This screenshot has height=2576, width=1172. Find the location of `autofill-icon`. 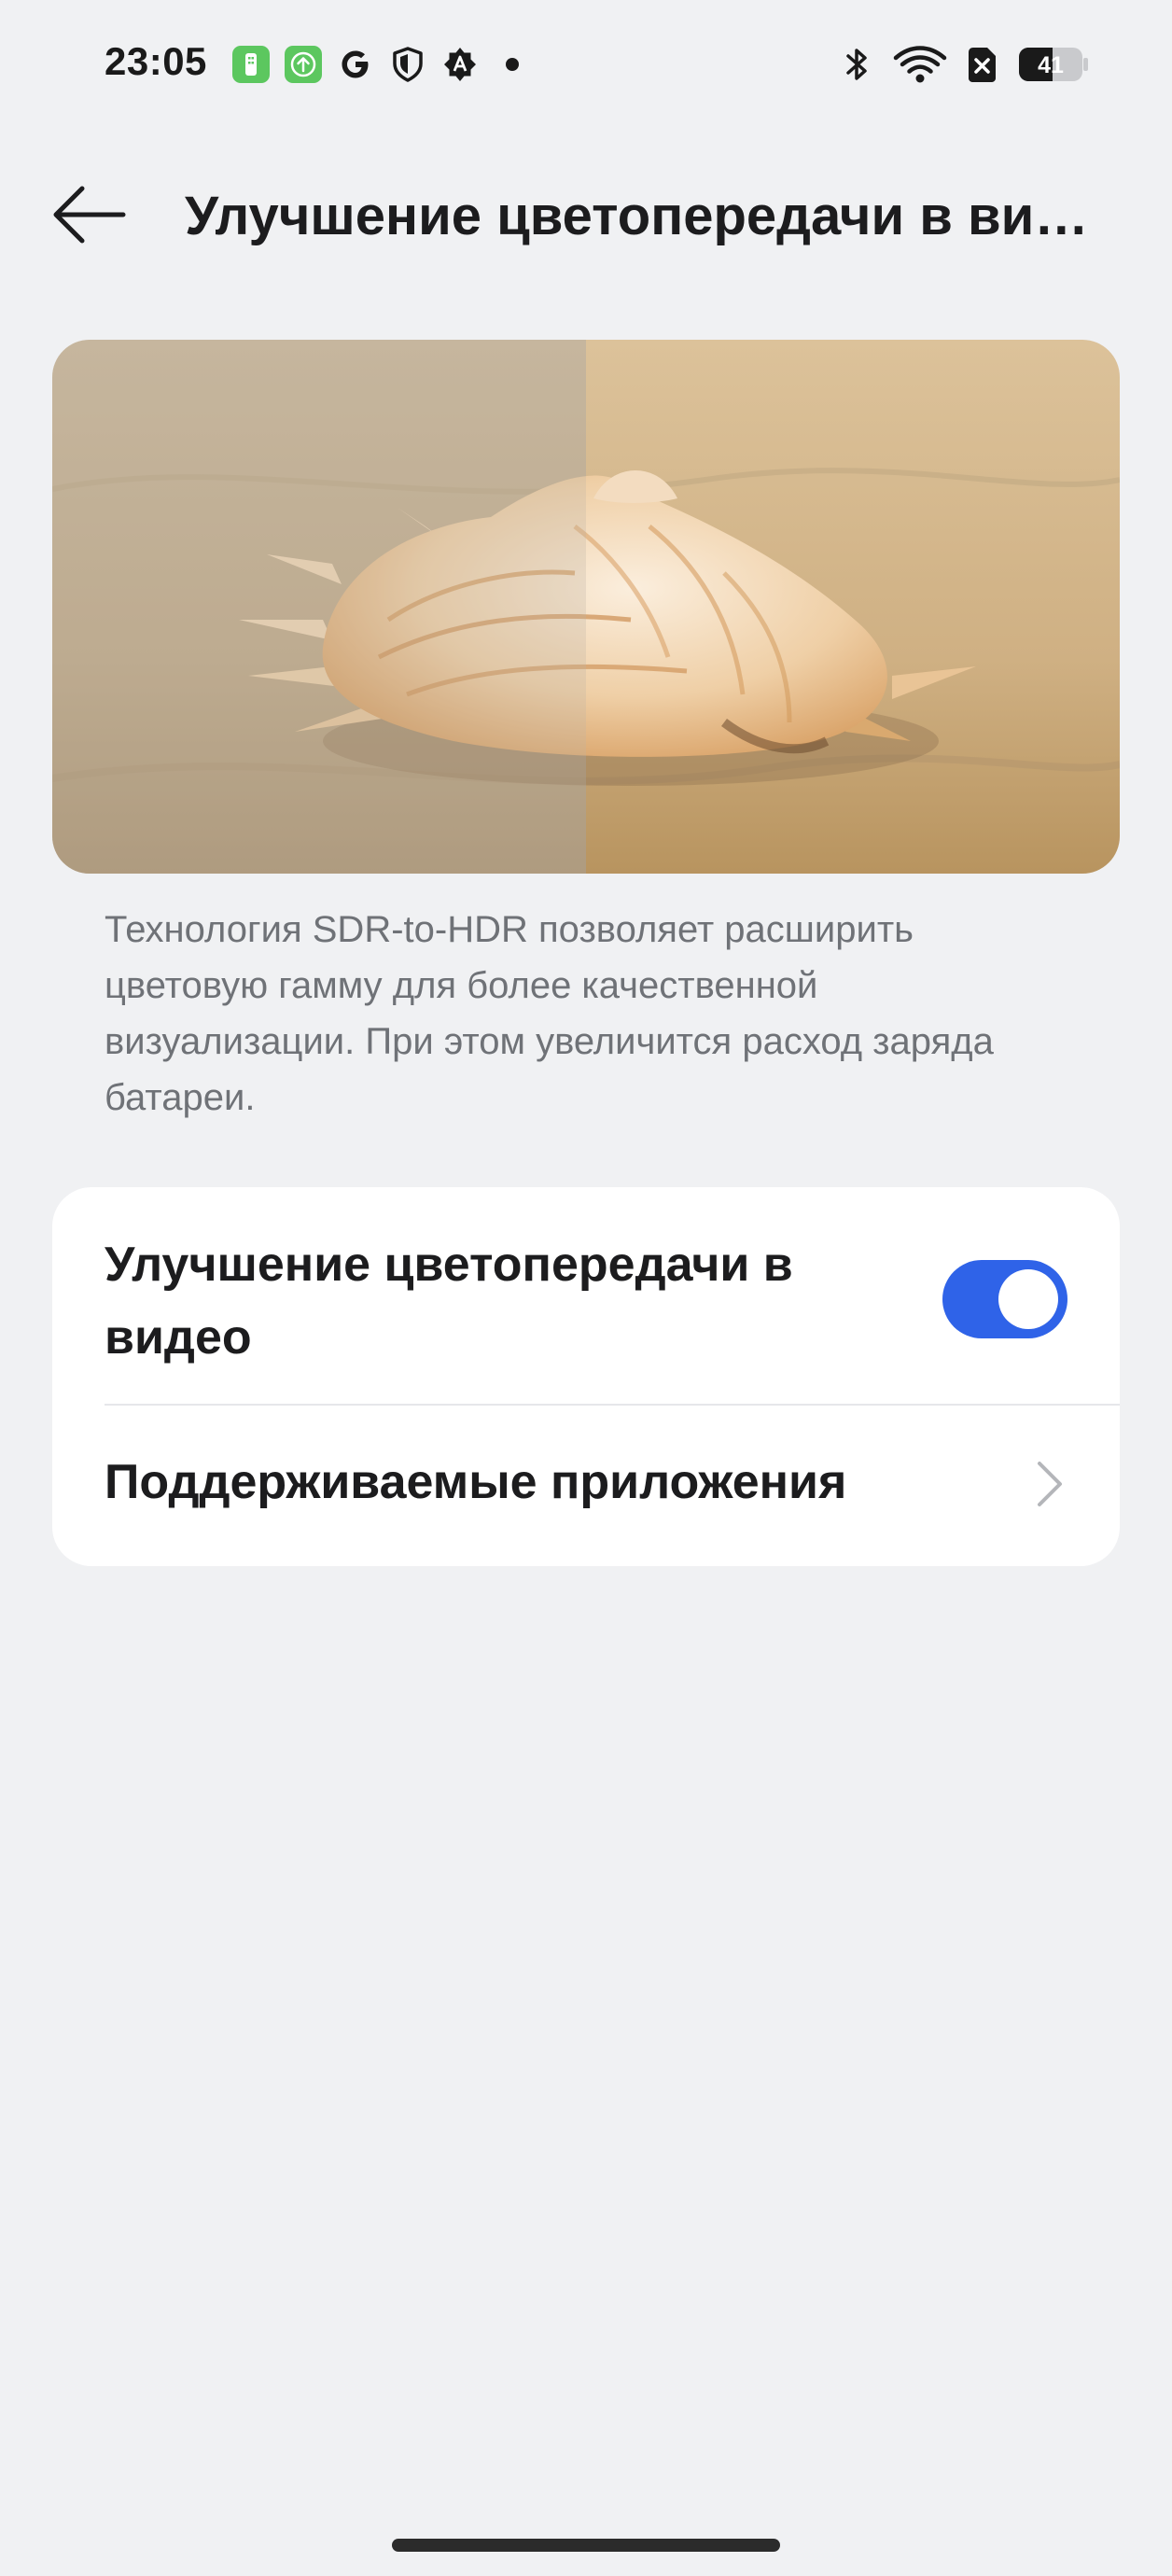

autofill-icon is located at coordinates (460, 64).